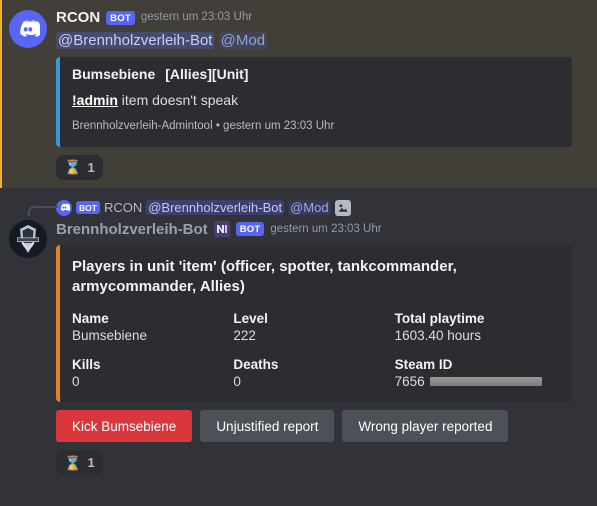 This screenshot has height=506, width=597. I want to click on unjustified-report-button: Unjustified report, so click(267, 426).